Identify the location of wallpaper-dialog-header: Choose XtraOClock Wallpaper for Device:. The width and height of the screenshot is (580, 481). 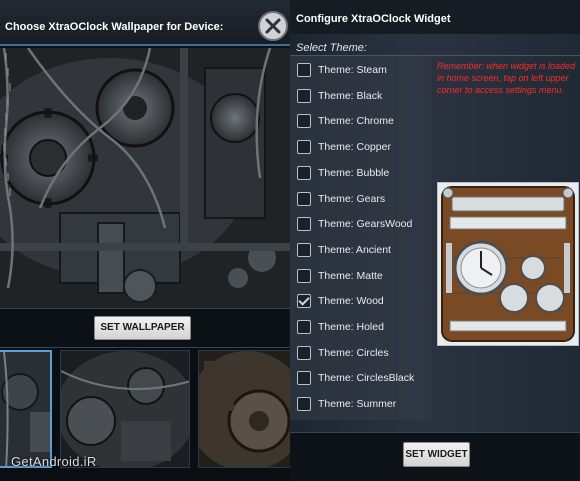
(145, 23).